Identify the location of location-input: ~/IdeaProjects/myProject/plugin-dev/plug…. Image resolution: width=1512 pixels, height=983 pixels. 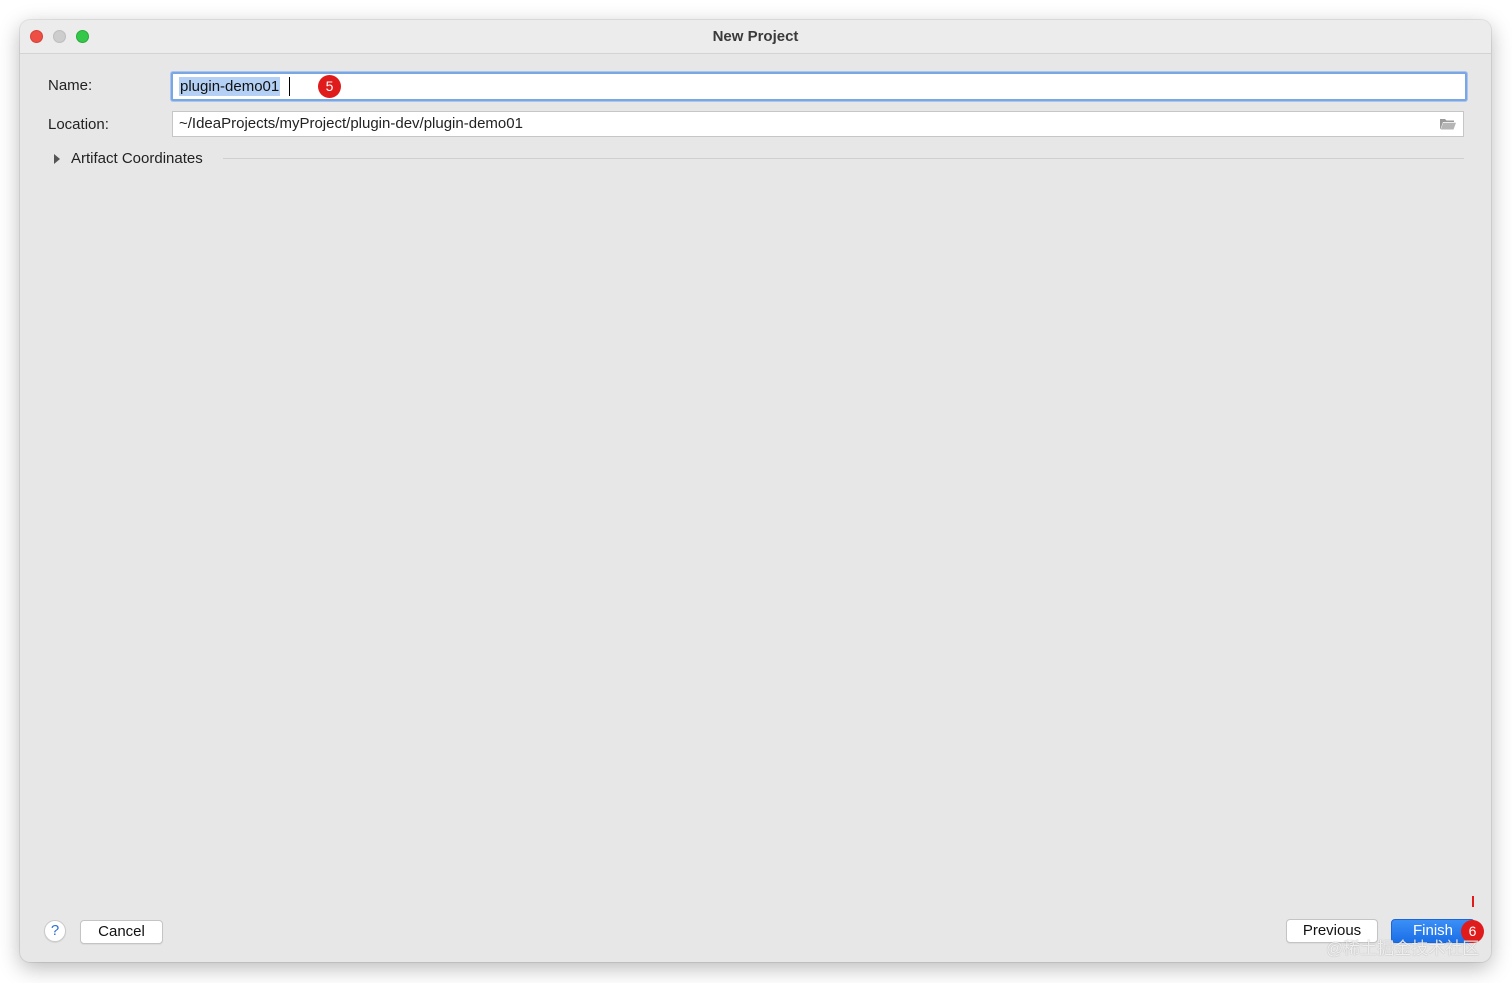
(818, 124).